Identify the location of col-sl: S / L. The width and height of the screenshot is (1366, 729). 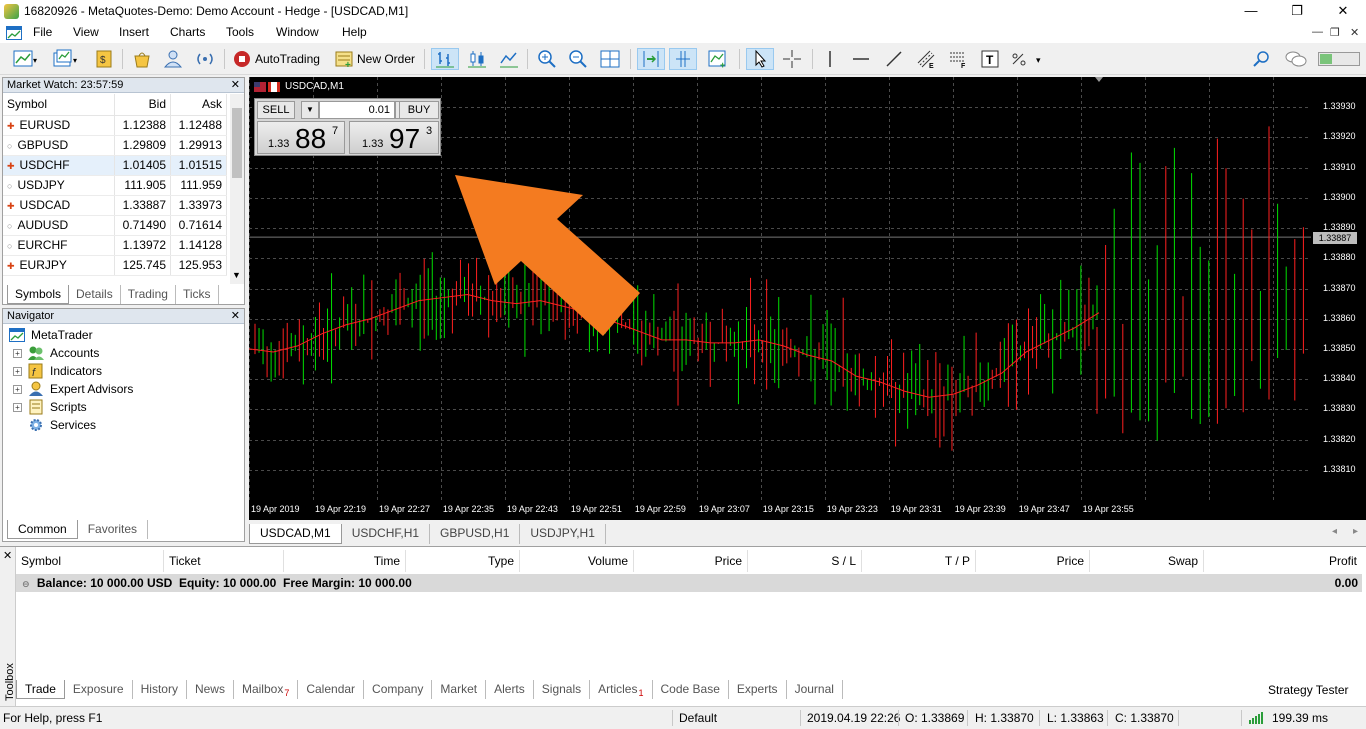
(805, 561).